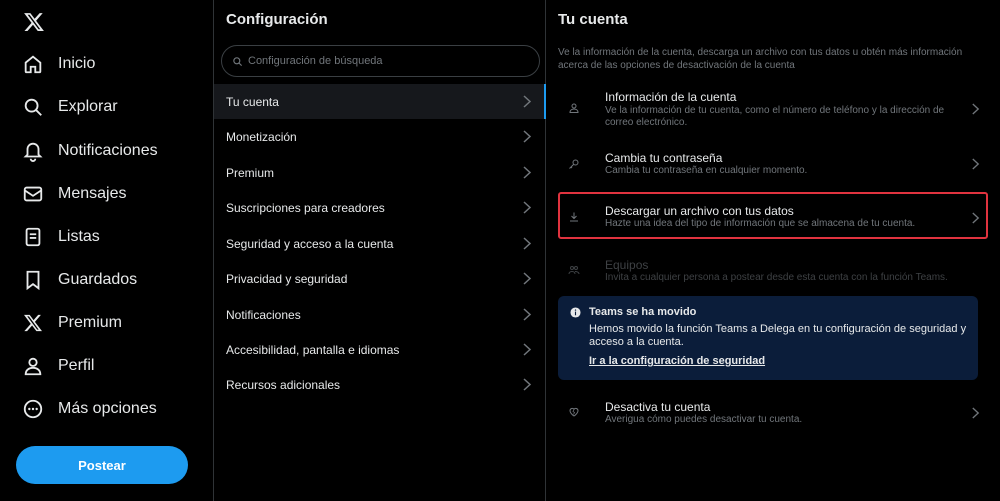 Image resolution: width=1000 pixels, height=501 pixels. Describe the element at coordinates (261, 136) in the screenshot. I see `menu-item-label: Monetización` at that location.